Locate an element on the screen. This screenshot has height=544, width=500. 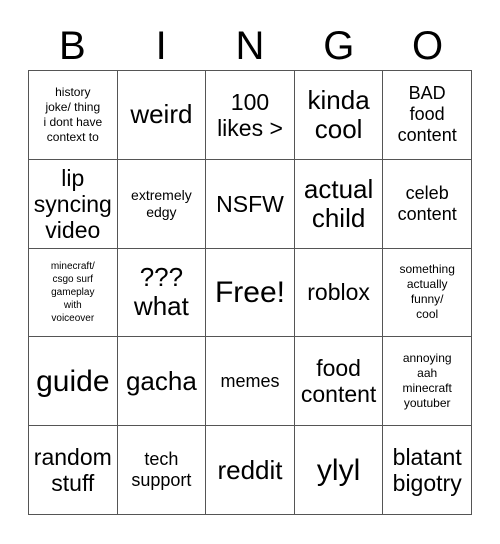
bingo-cell: tech support is located at coordinates (161, 470).